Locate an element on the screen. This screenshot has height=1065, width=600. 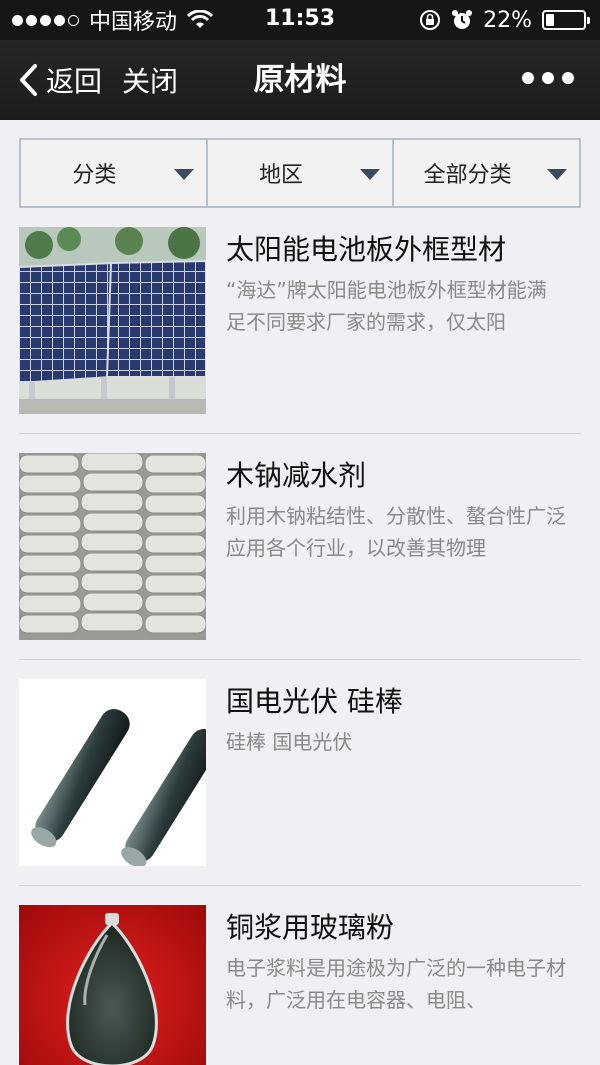
silicon-rod-image is located at coordinates (112, 772).